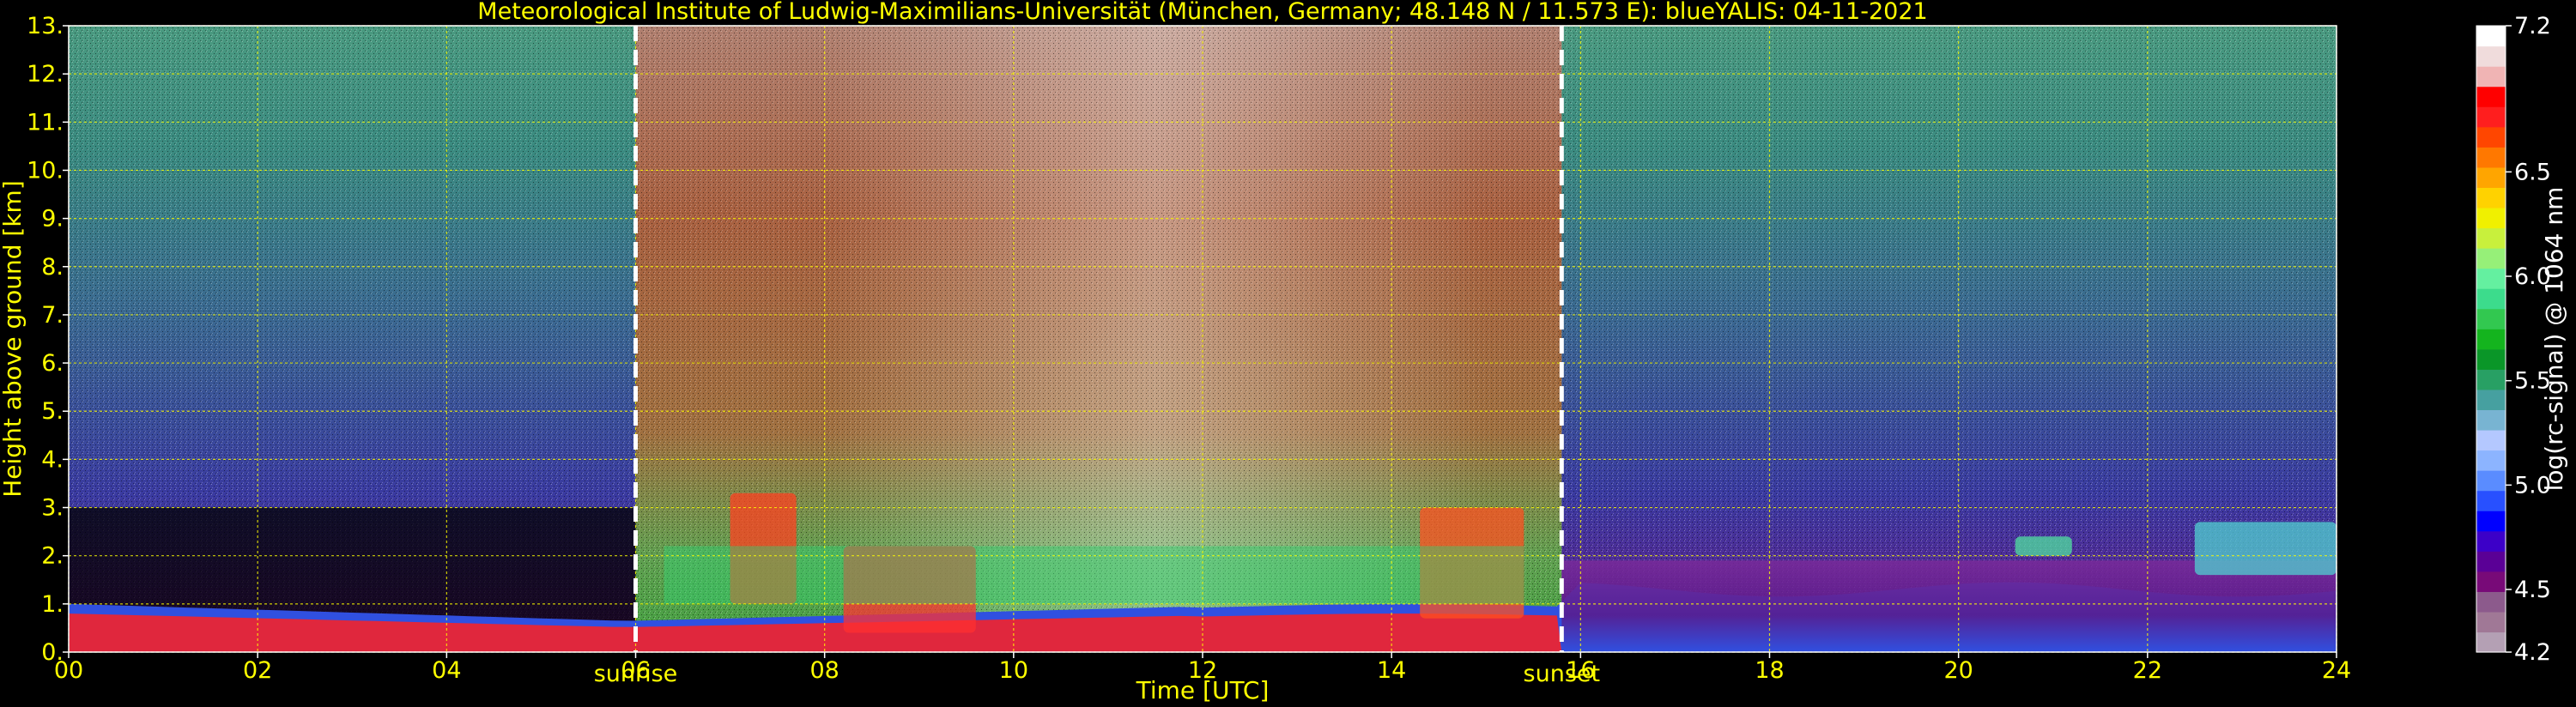 This screenshot has height=707, width=2576. Describe the element at coordinates (13, 339) in the screenshot. I see `y-axis-label: Height above ground [km]` at that location.